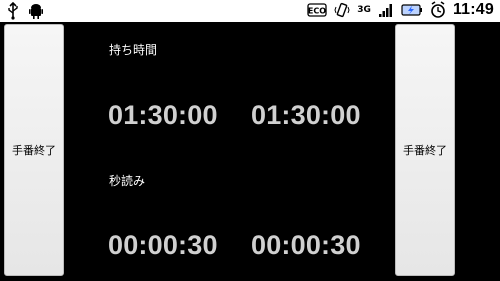  What do you see at coordinates (133, 50) in the screenshot?
I see `remaining-time-label: 持ち時間` at bounding box center [133, 50].